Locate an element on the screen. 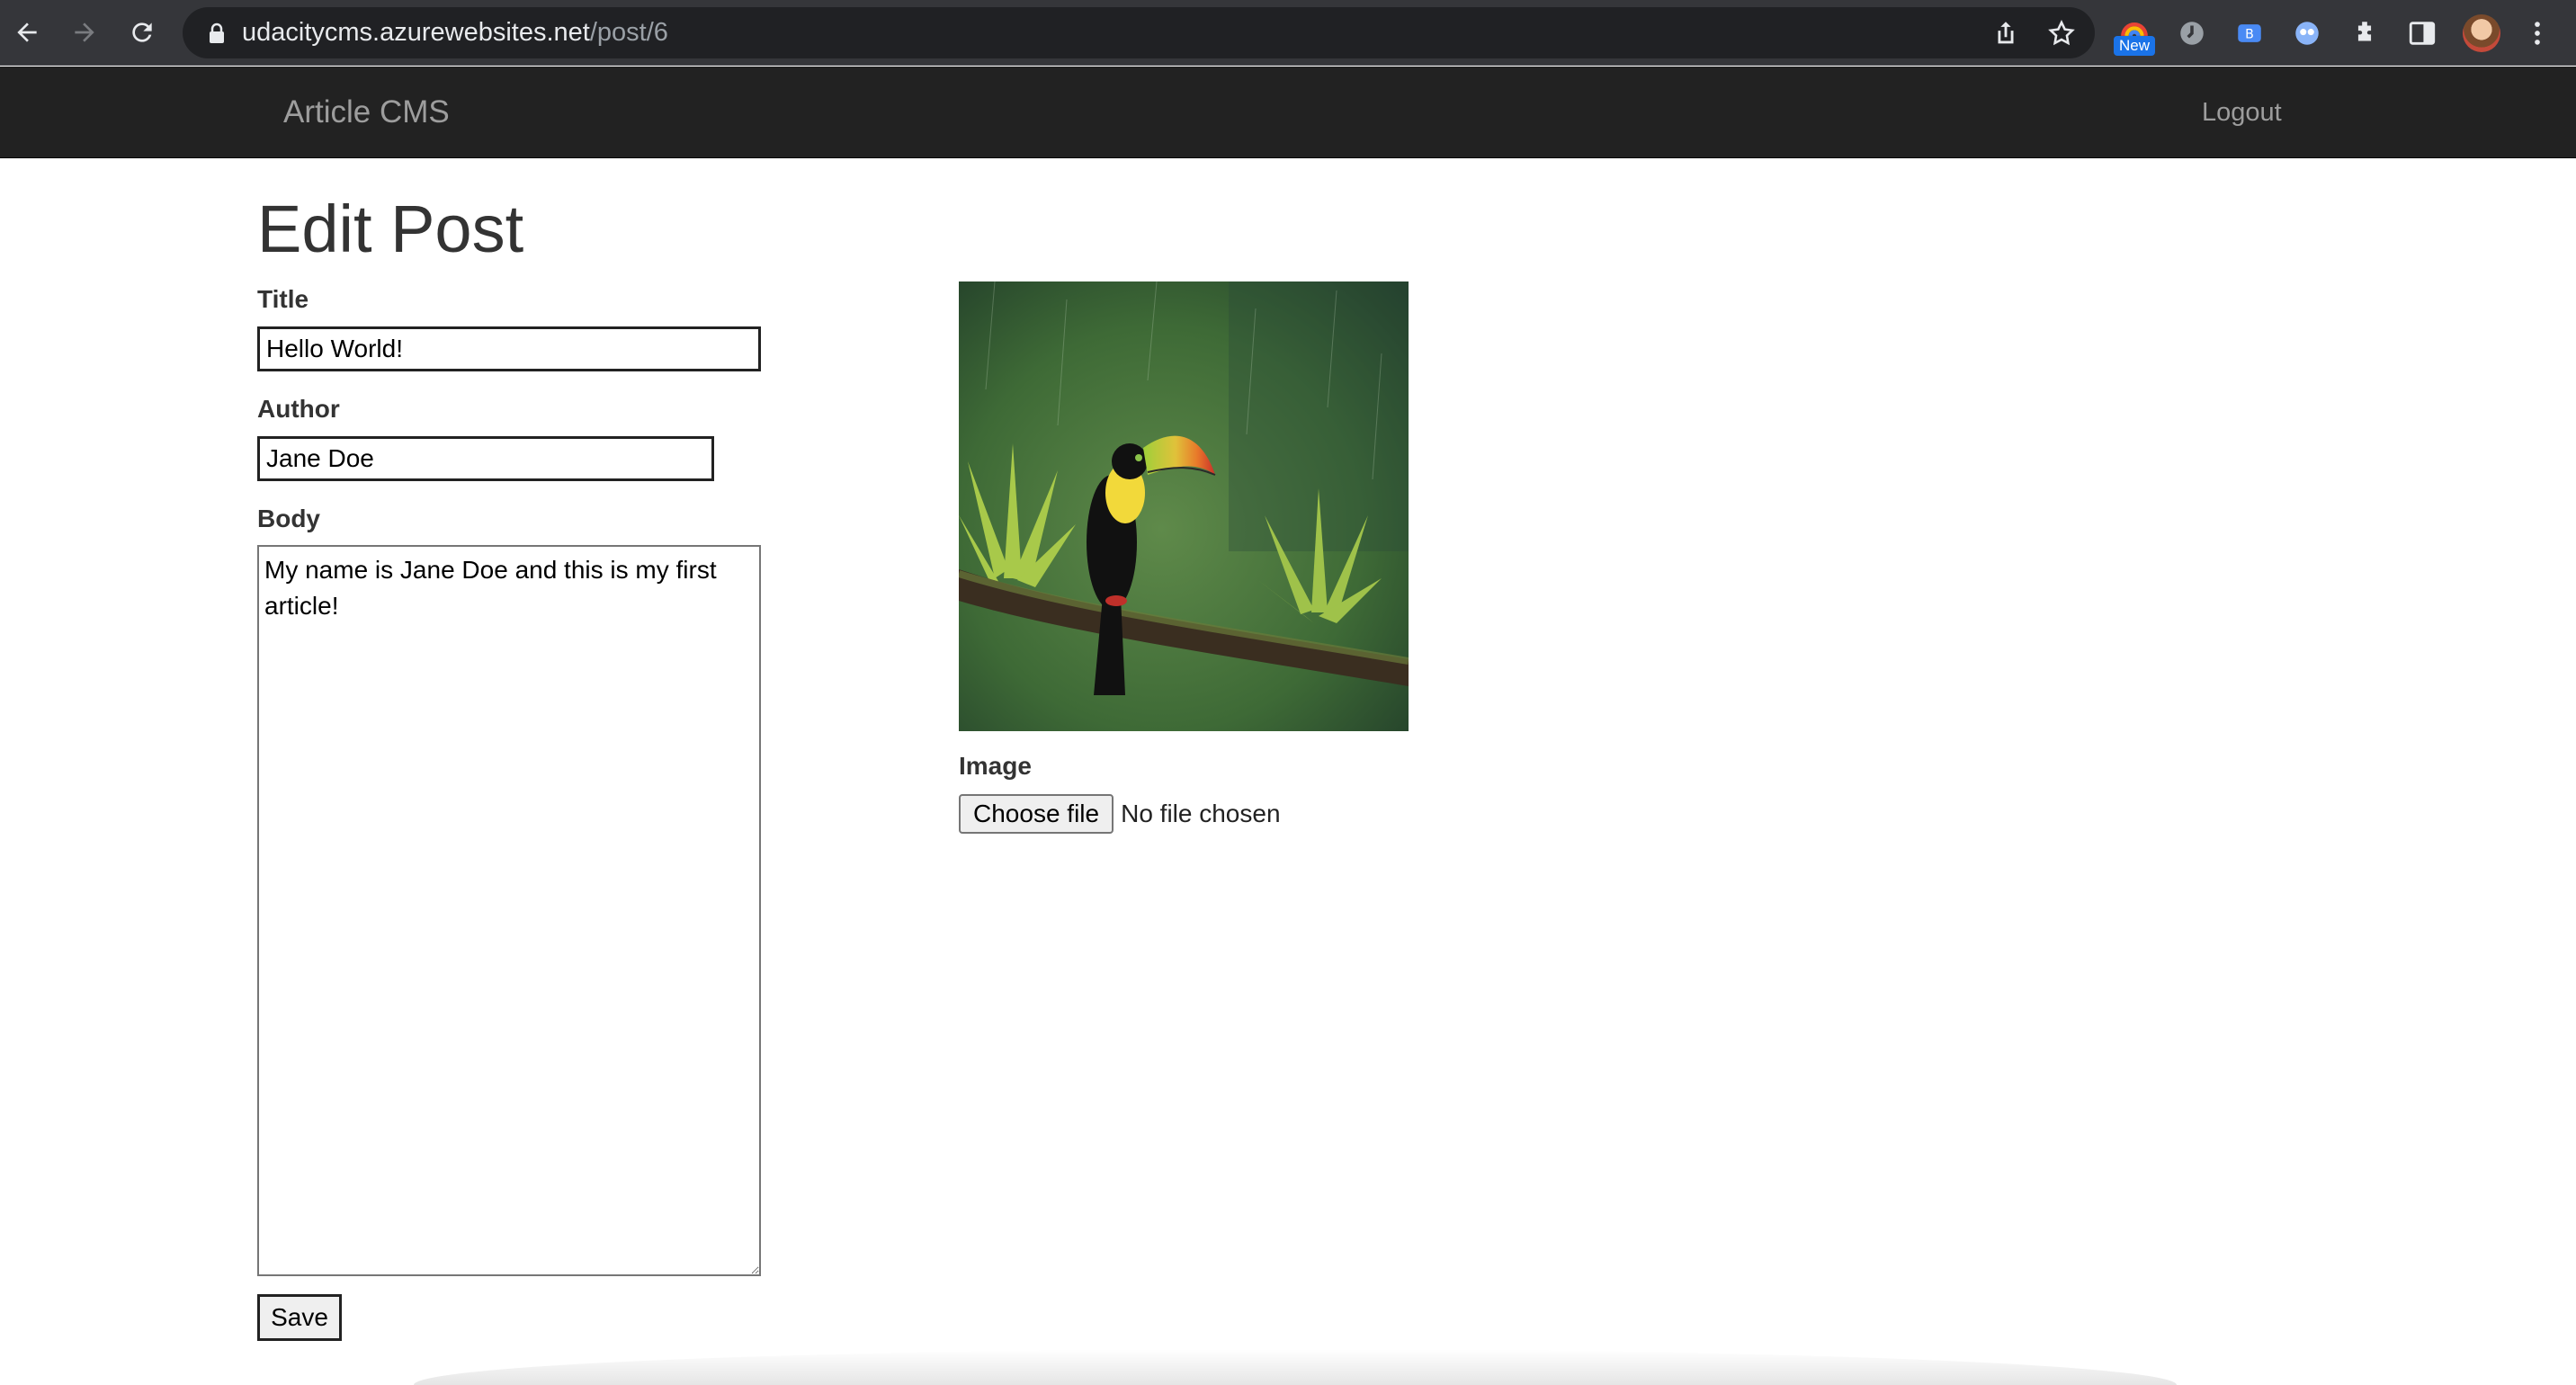 Image resolution: width=2576 pixels, height=1385 pixels. url-text: udacitycms.azurewebsites.net/post/6 is located at coordinates (455, 32).